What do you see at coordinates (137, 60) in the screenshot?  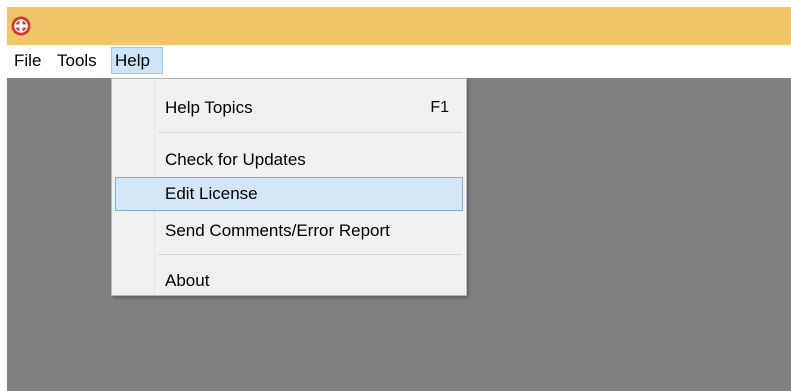 I see `menu-help: Help` at bounding box center [137, 60].